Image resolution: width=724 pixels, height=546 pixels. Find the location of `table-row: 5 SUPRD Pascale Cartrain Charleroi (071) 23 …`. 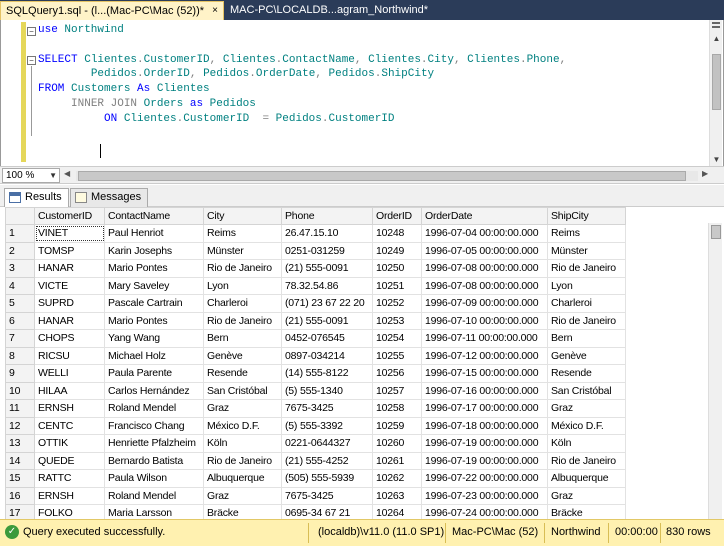

table-row: 5 SUPRD Pascale Cartrain Charleroi (071) 23 … is located at coordinates (315, 303).